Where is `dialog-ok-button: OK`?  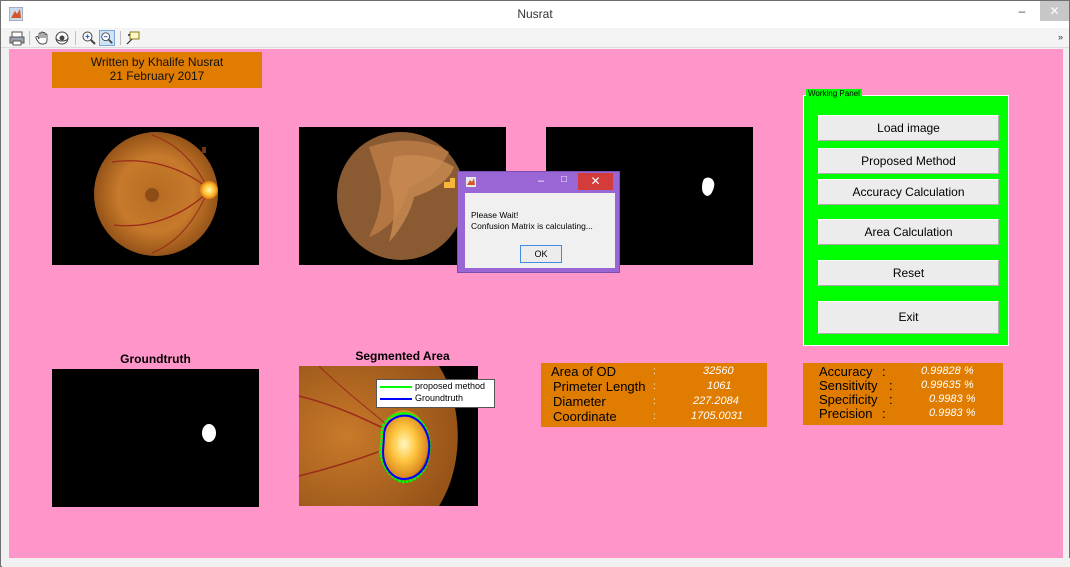
dialog-ok-button: OK is located at coordinates (541, 254).